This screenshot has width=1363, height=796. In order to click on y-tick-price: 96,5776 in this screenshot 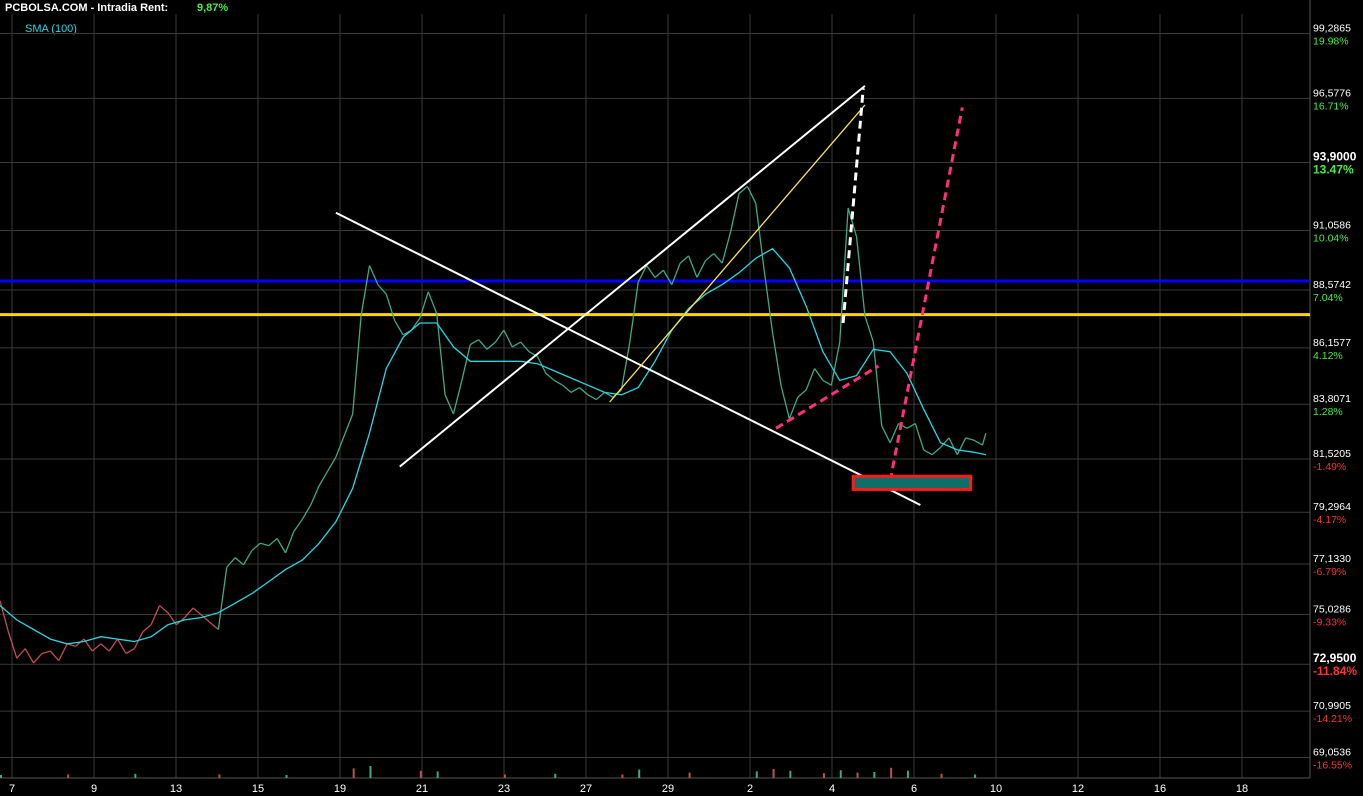, I will do `click(1332, 93)`.